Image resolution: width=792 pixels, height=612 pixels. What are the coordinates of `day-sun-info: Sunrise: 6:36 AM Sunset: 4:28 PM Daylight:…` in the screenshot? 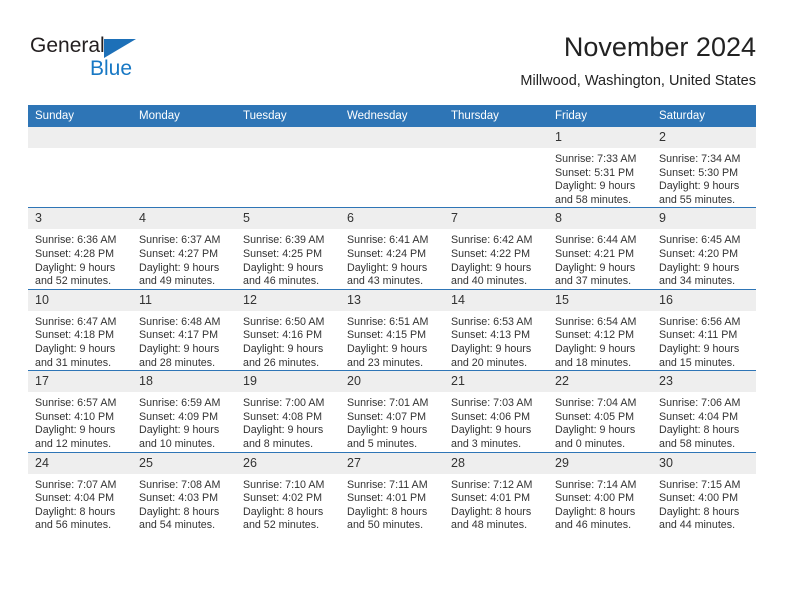 It's located at (80, 258).